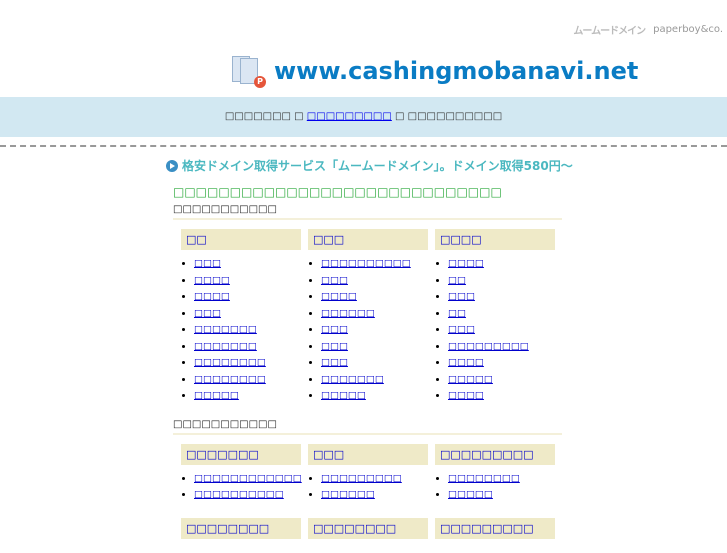 This screenshot has width=727, height=553. I want to click on band-link: □□□□□□□□□, so click(349, 116).